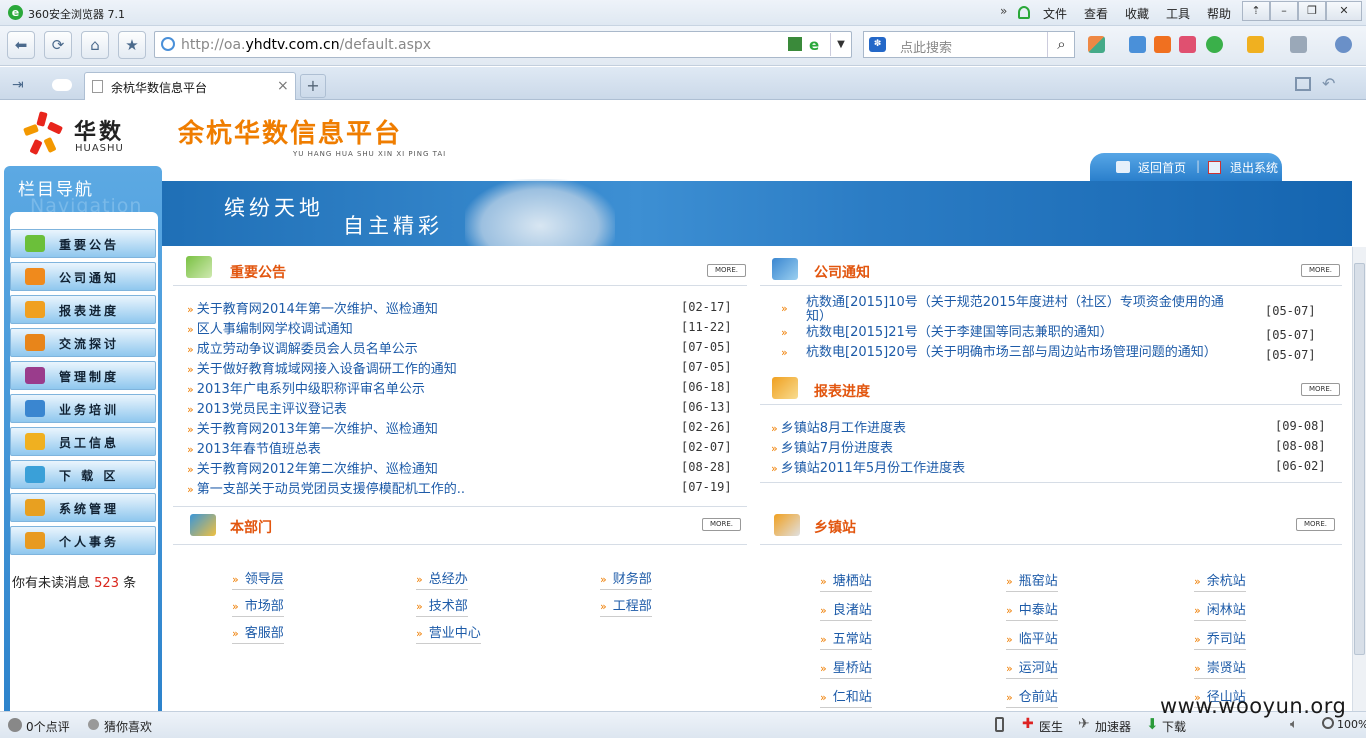  What do you see at coordinates (254, 447) in the screenshot?
I see `announcement-link: » 2013年春节值班总表` at bounding box center [254, 447].